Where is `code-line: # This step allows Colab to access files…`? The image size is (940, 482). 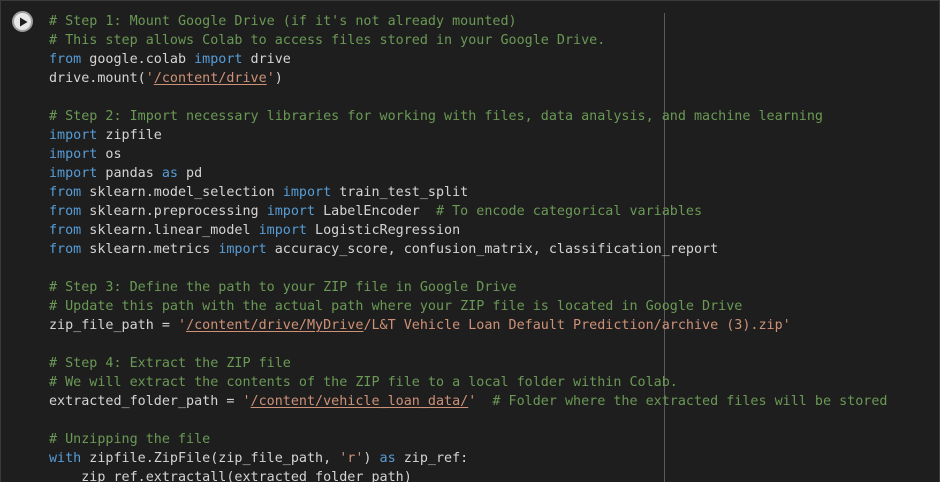
code-line: # This step allows Colab to access files… is located at coordinates (468, 40).